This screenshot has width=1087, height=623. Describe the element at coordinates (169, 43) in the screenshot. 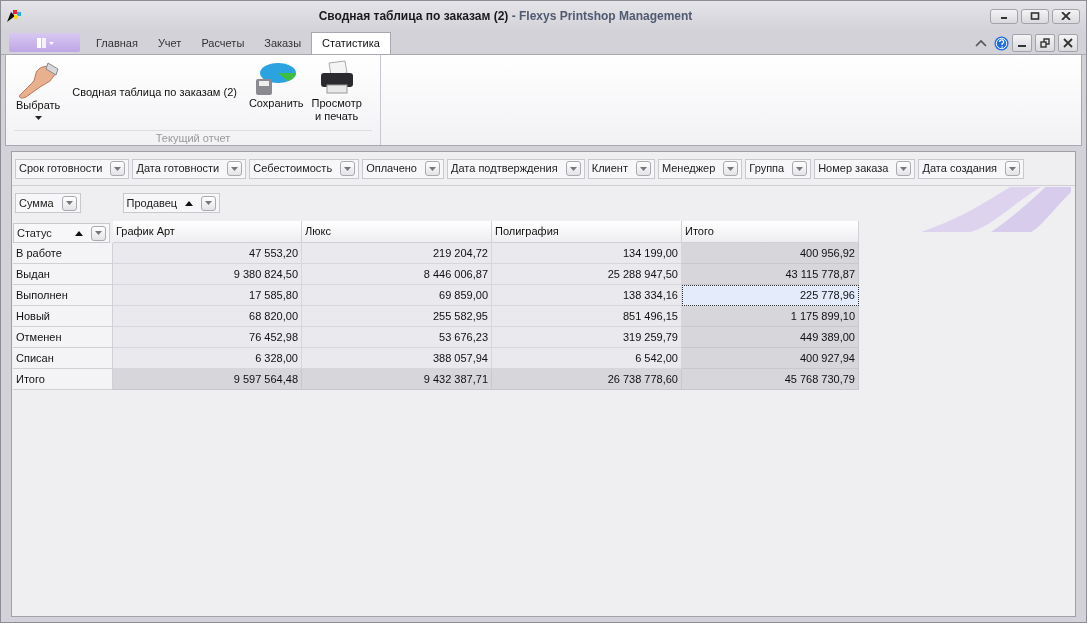

I see `ribbon-tab: Учет` at that location.